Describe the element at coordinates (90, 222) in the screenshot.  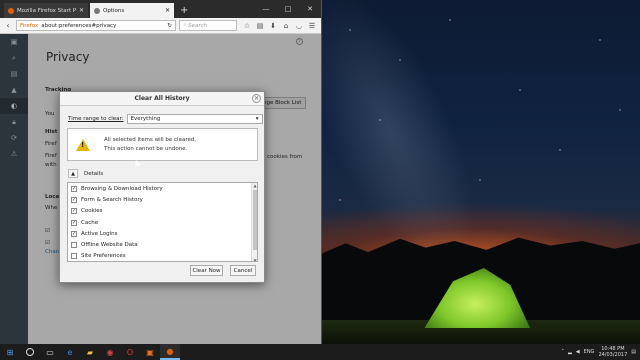
I see `item-label: Cache` at that location.